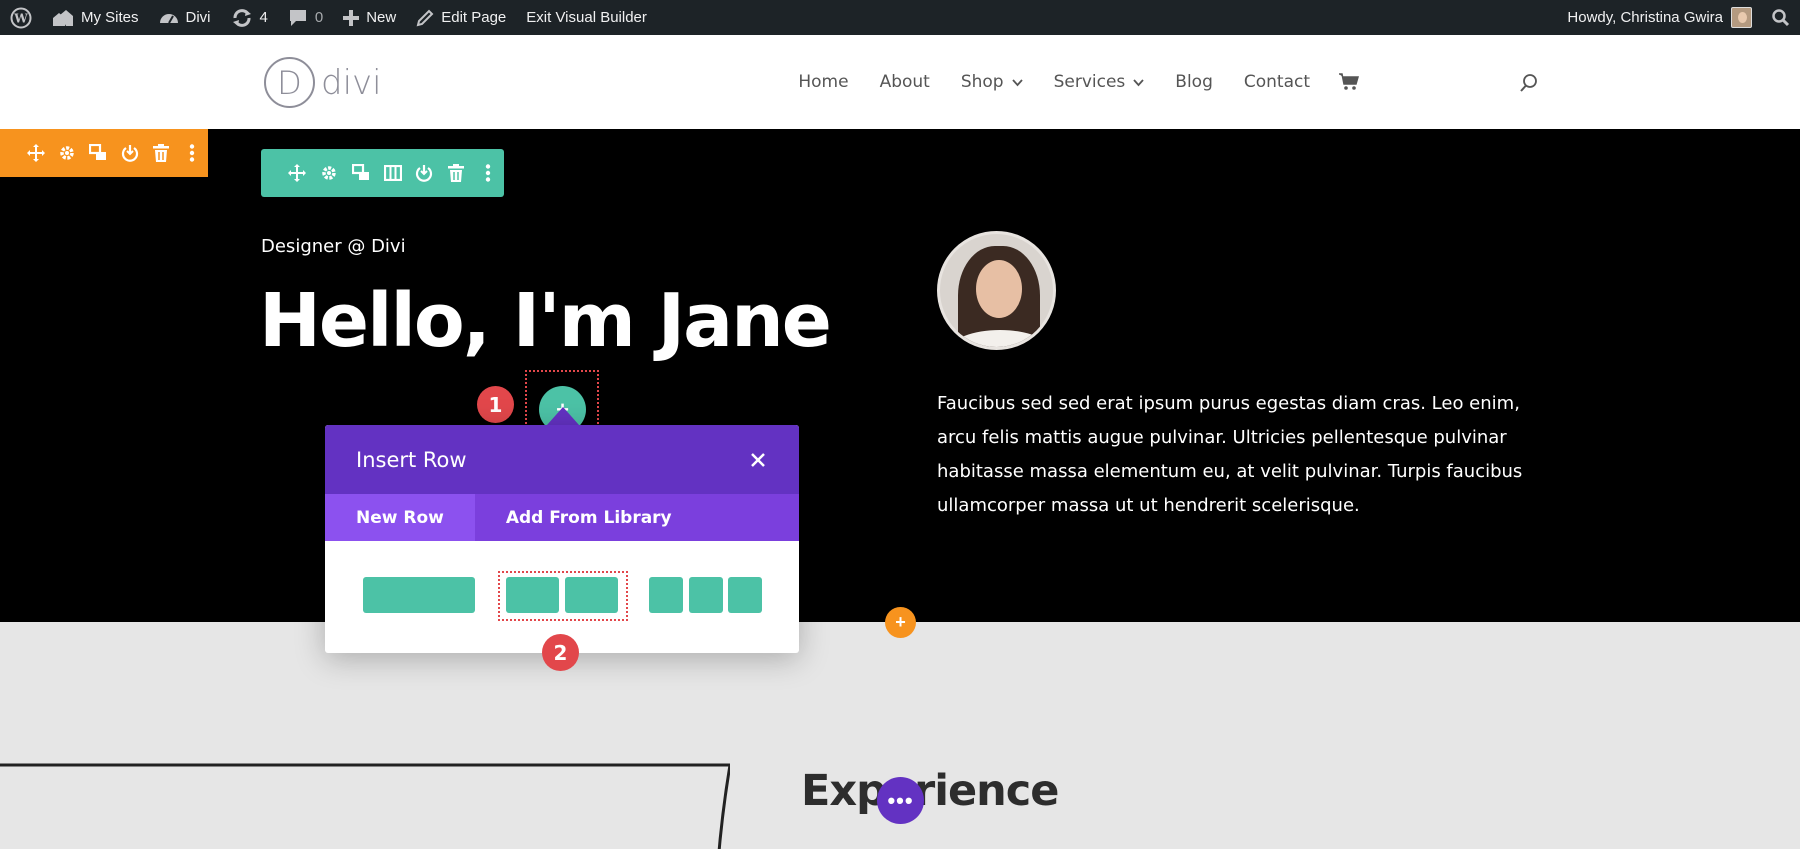 This screenshot has width=1800, height=849. Describe the element at coordinates (289, 82) in the screenshot. I see `logo-mark: D` at that location.